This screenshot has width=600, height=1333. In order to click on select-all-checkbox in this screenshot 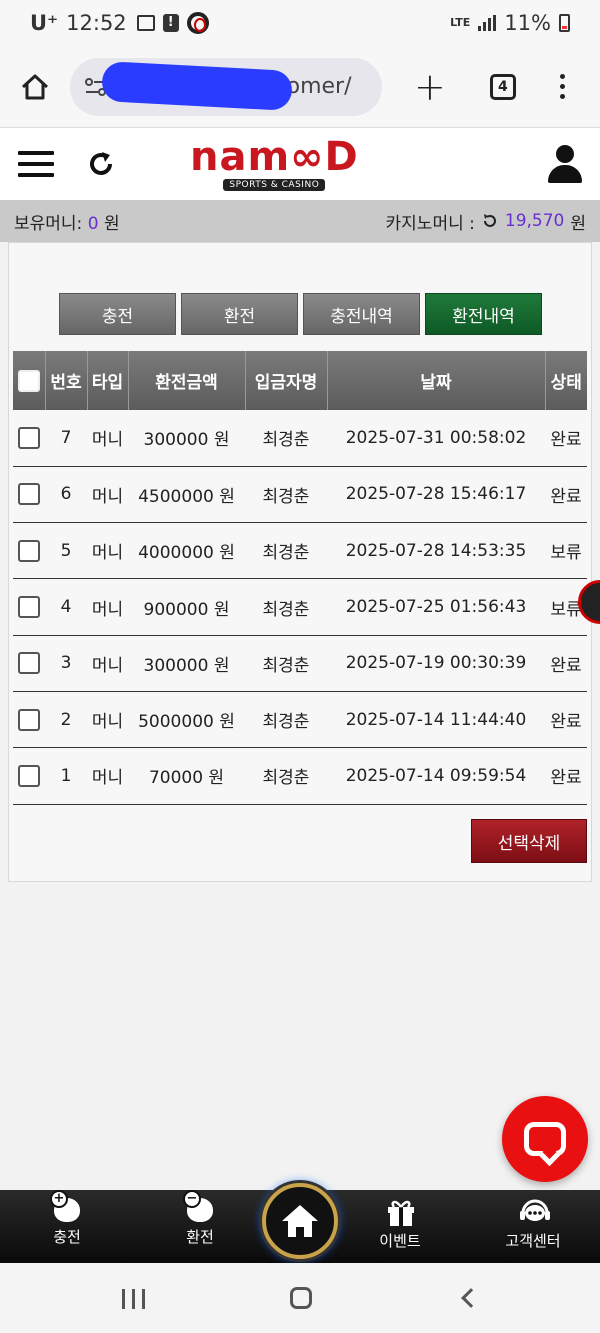, I will do `click(28, 380)`.